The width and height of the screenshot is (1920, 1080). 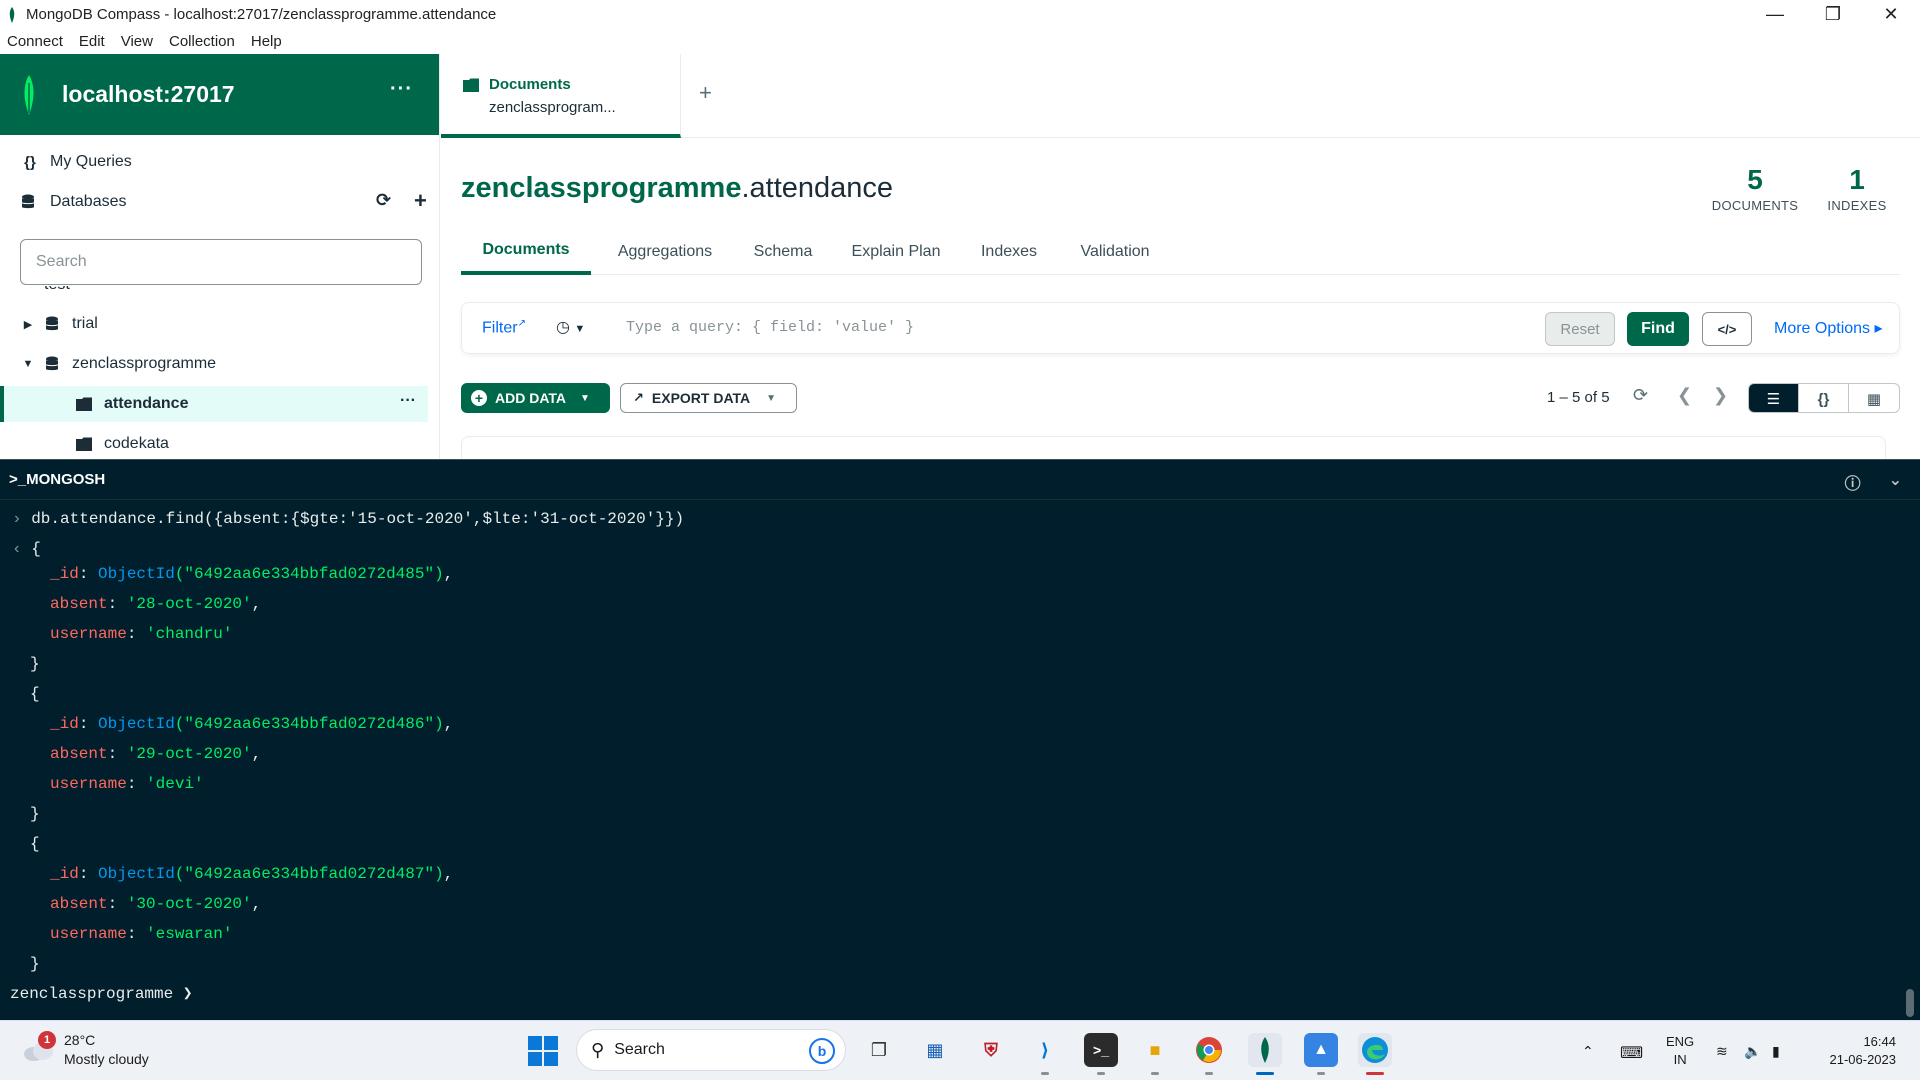 I want to click on subtab-schema: Schema, so click(x=783, y=252).